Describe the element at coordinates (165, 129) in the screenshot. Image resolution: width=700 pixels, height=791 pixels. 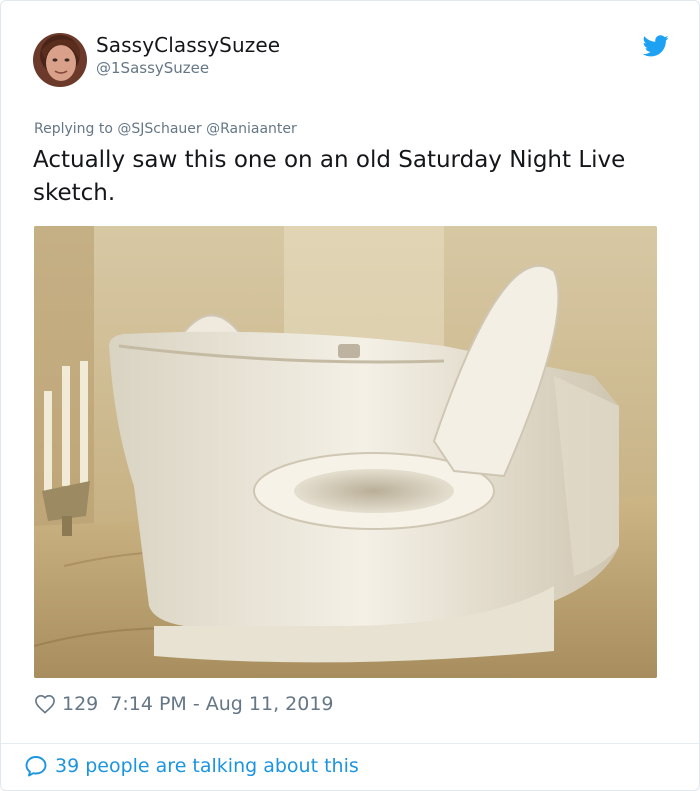
I see `replying-to-line: Replying to @SJSchauer @Raniaanter` at that location.